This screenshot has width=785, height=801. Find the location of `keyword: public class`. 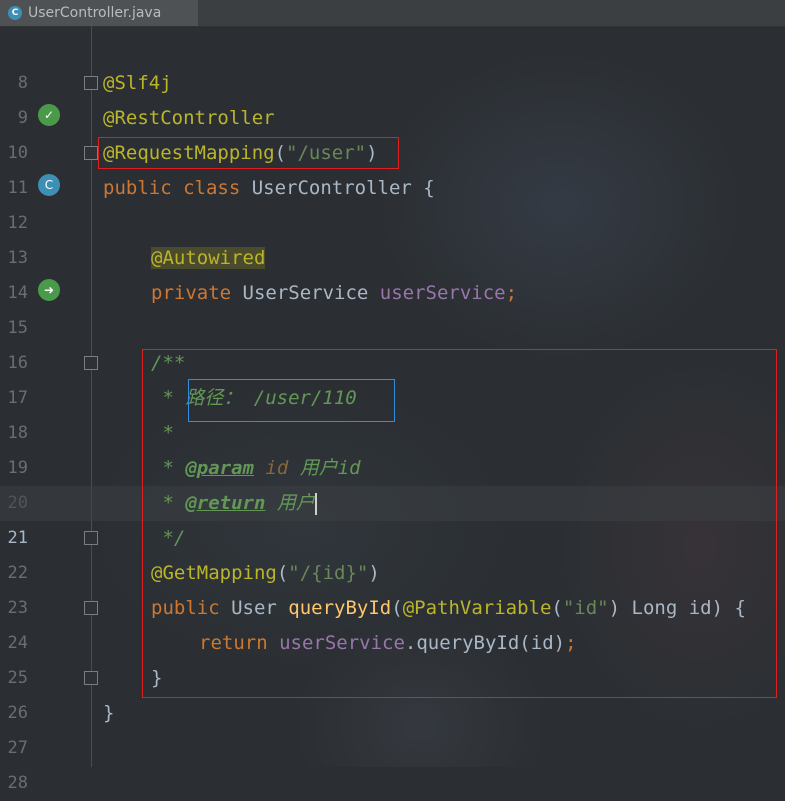

keyword: public class is located at coordinates (177, 188).